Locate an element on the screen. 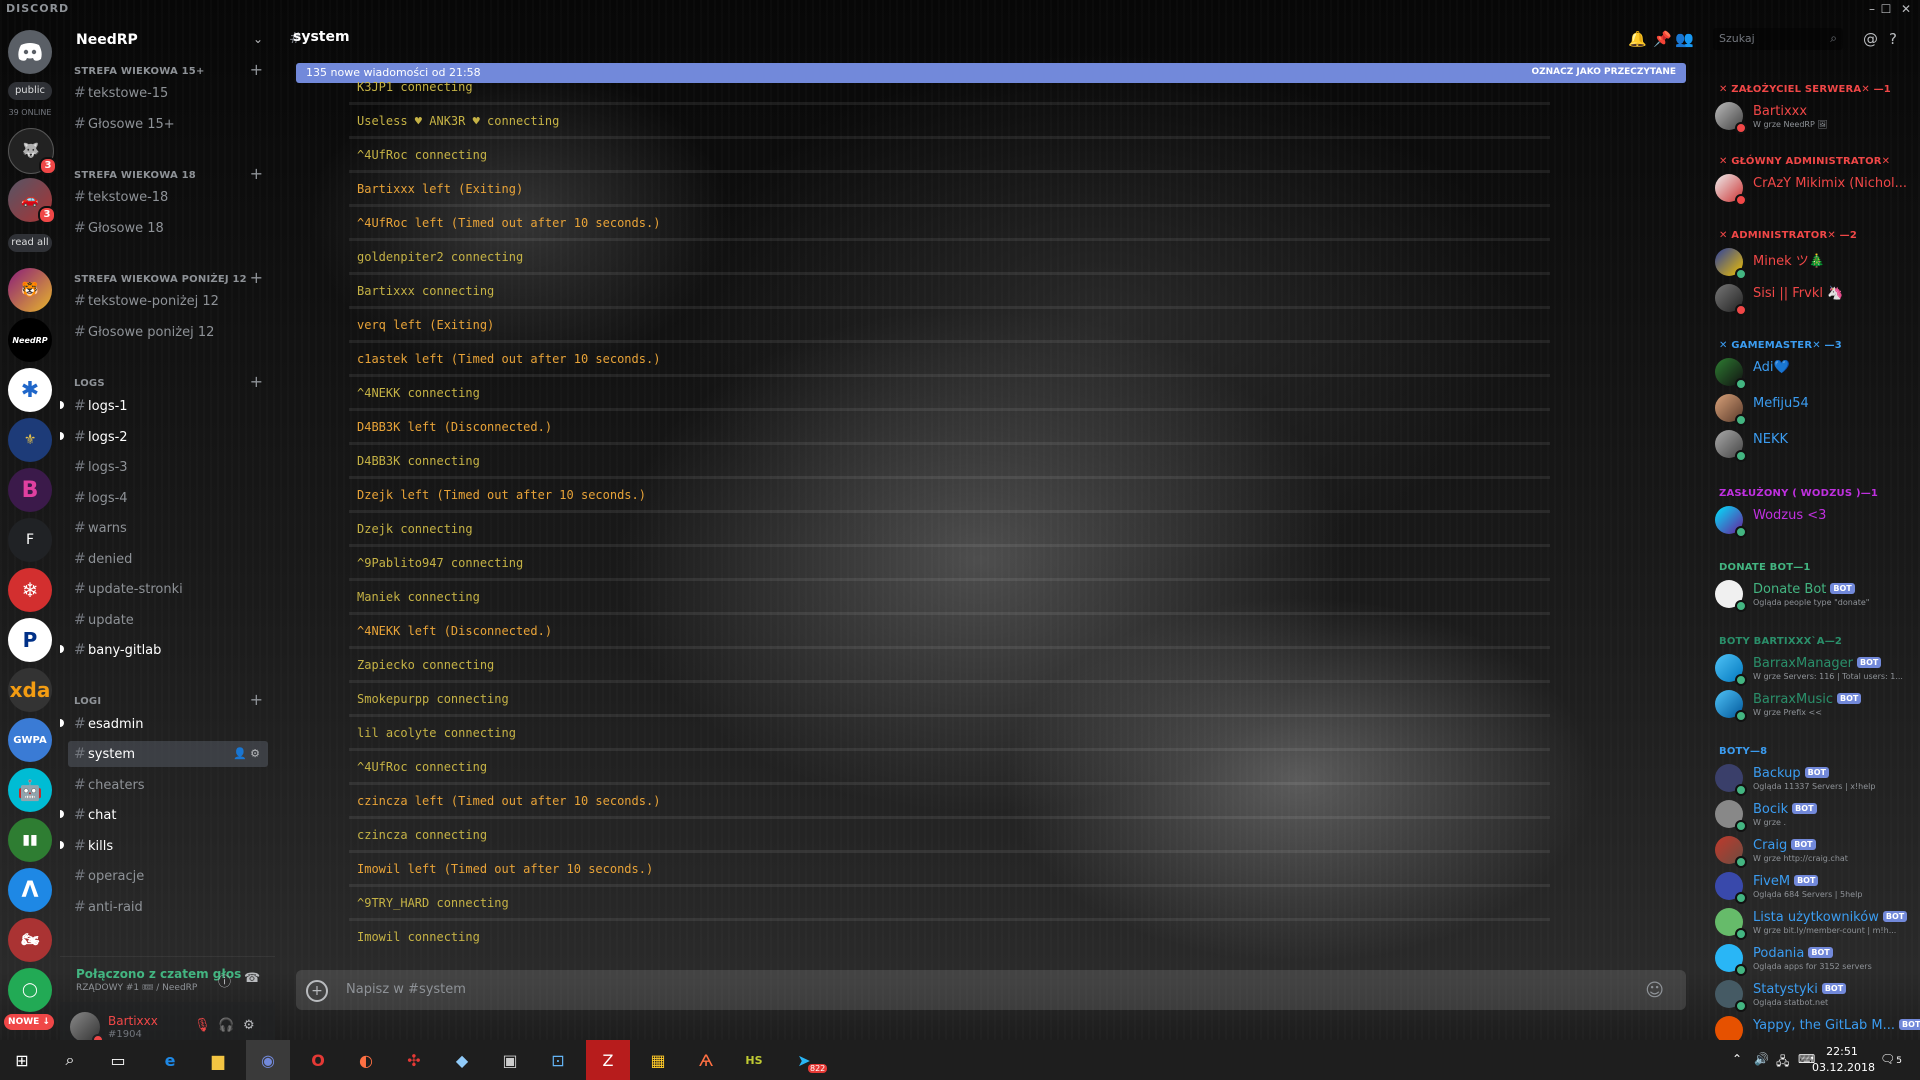 This screenshot has height=1080, width=1920. server-icon-needrp: NeedRP is located at coordinates (30, 340).